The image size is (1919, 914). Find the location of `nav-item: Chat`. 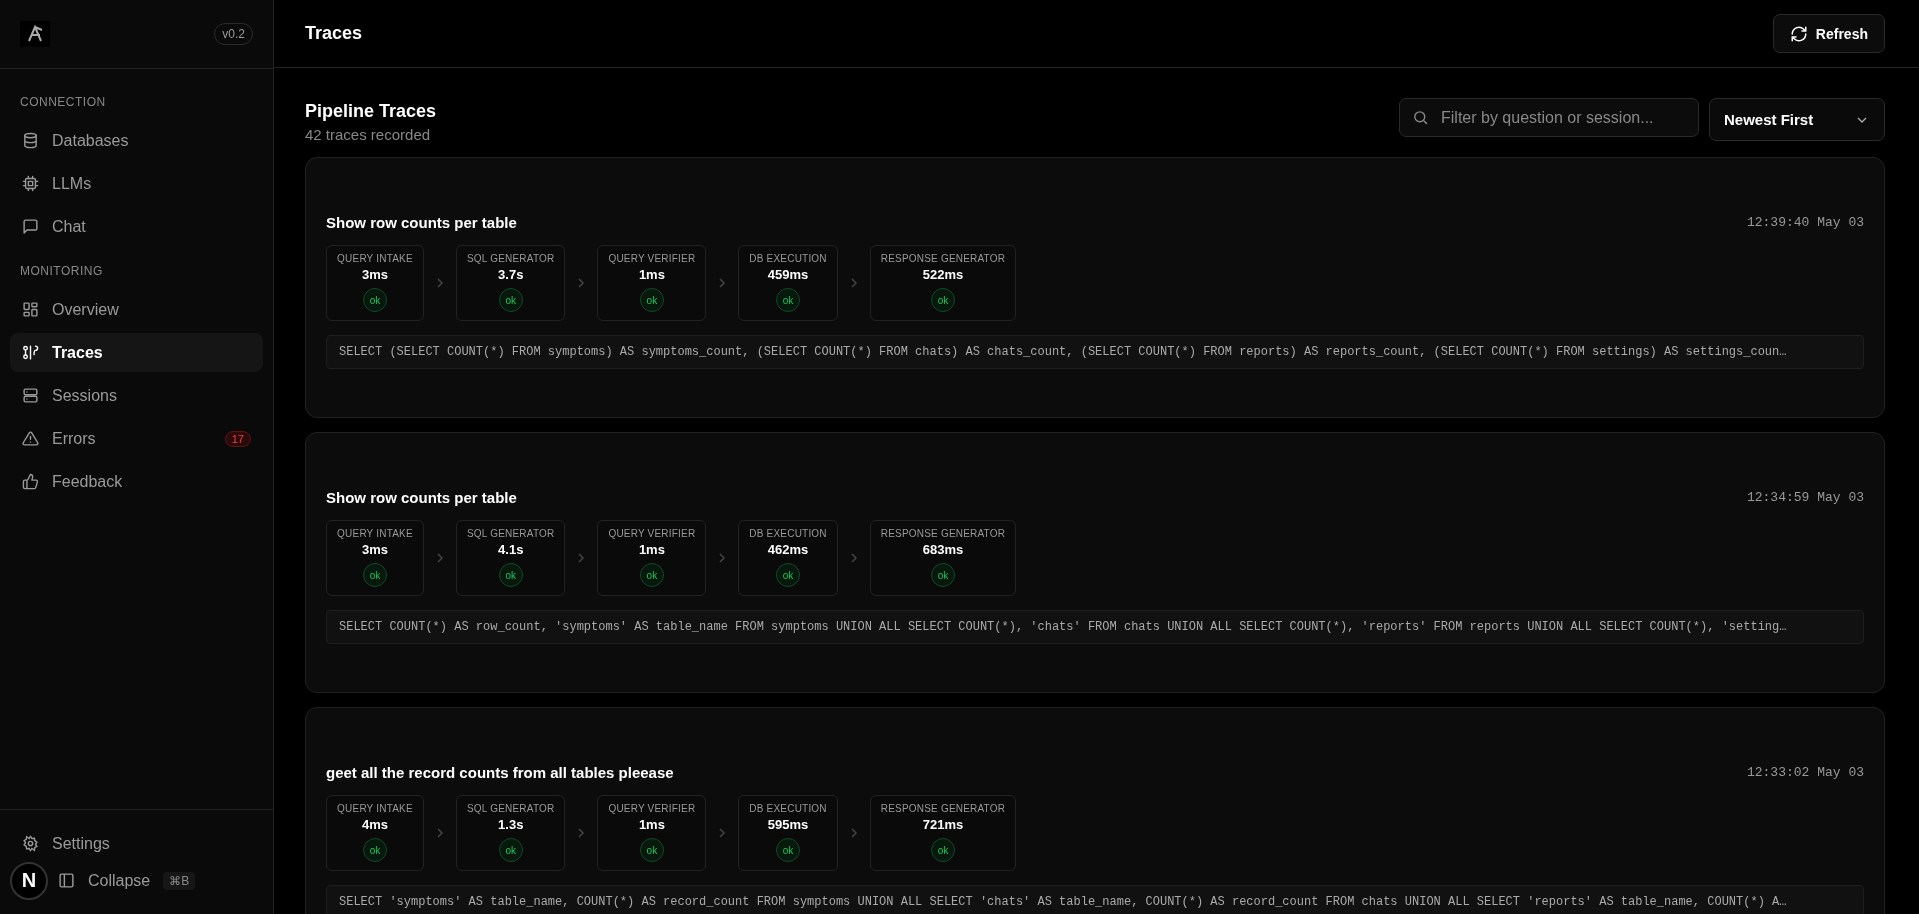

nav-item: Chat is located at coordinates (136, 226).